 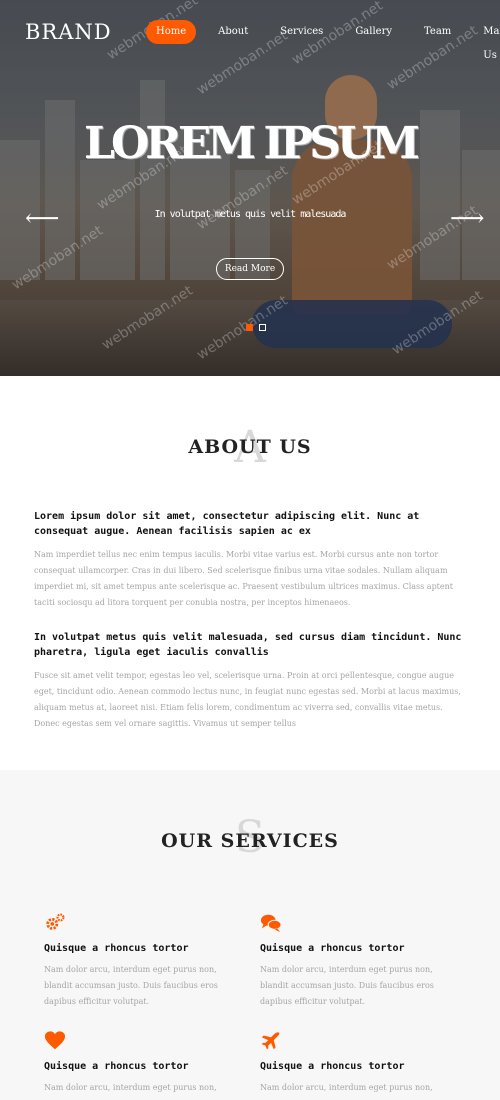 I want to click on brand-logo: BRAND, so click(x=68, y=32).